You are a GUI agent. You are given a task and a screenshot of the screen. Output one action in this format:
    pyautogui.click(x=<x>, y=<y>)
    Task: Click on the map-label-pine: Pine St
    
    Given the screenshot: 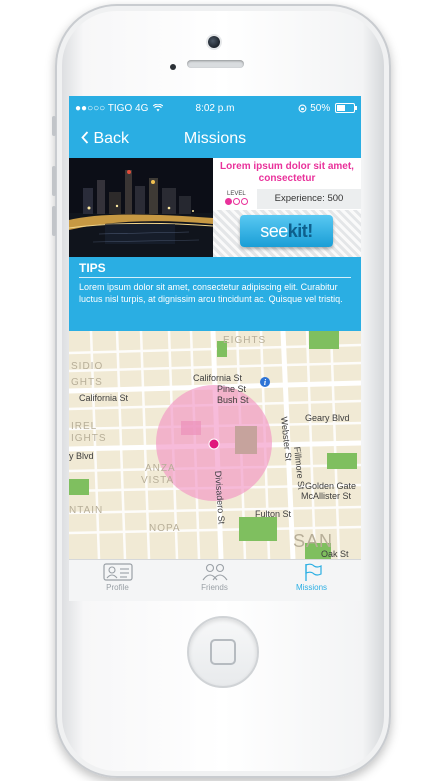 What is the action you would take?
    pyautogui.click(x=232, y=389)
    